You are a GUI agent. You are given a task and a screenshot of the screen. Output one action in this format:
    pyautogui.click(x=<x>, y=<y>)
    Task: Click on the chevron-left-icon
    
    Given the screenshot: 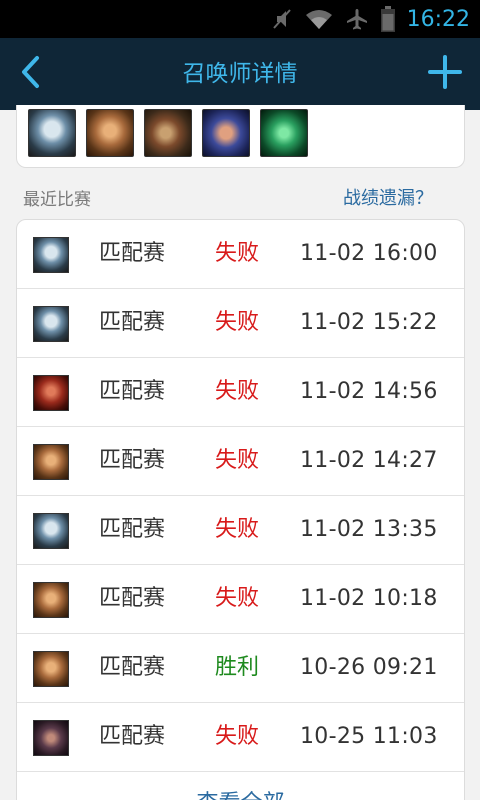 What is the action you would take?
    pyautogui.click(x=30, y=74)
    